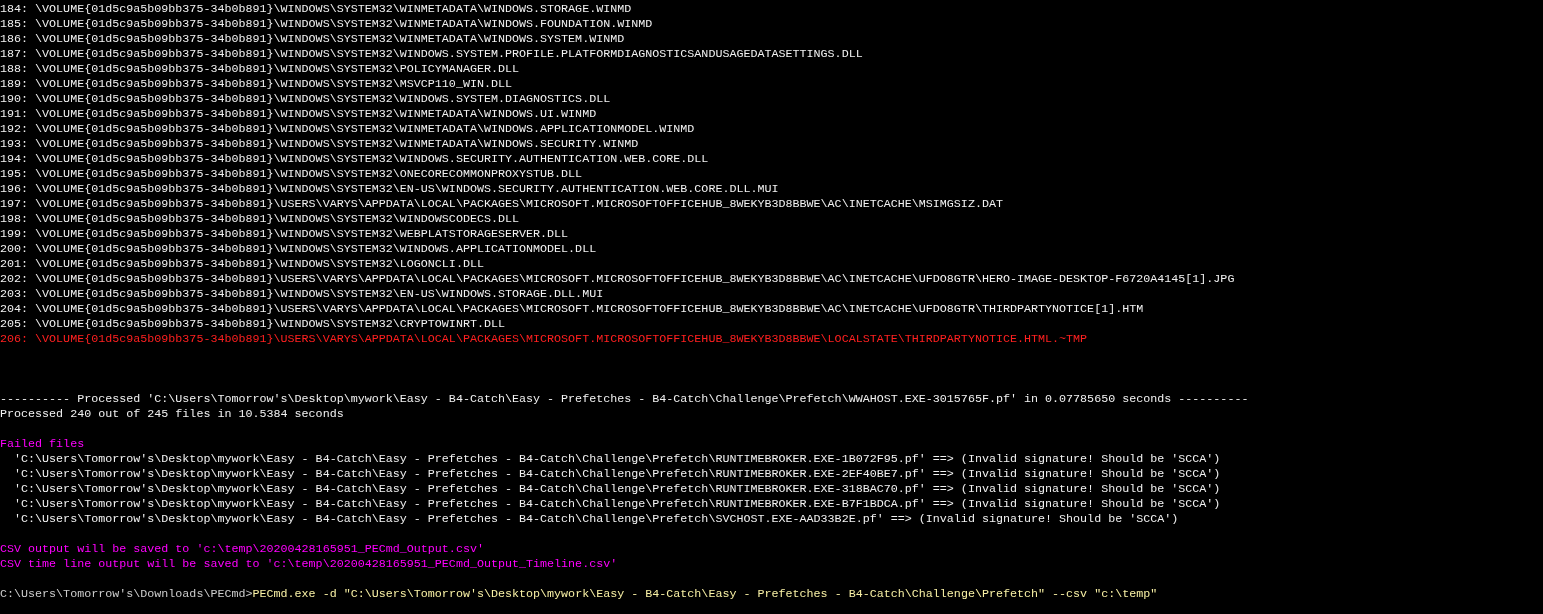  Describe the element at coordinates (172, 414) in the screenshot. I see `console-line: Processed 240 out of 245 files in 10.5384 seconds` at that location.